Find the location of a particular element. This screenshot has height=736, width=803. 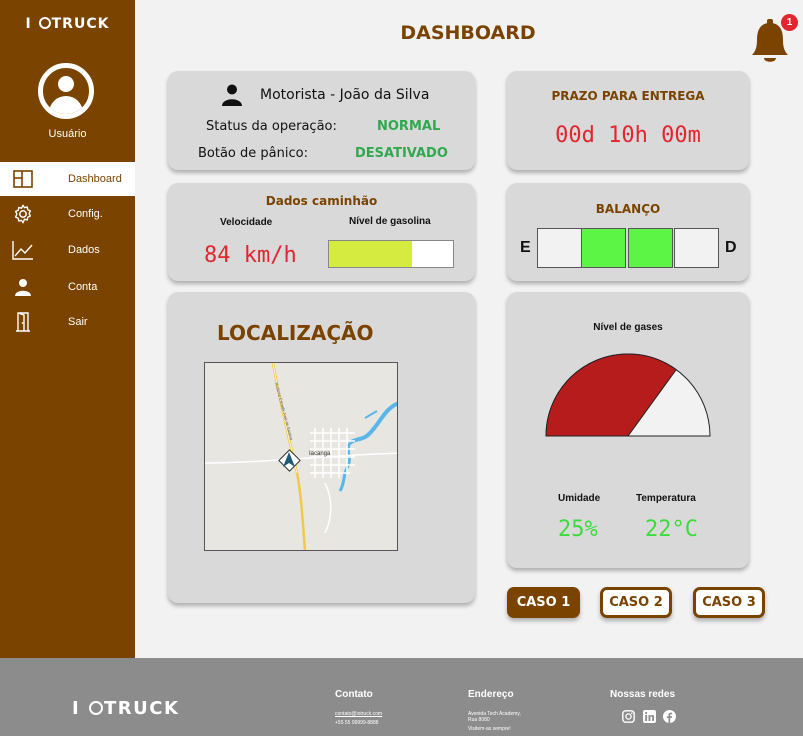

footer-address-line2: Rua 8080 is located at coordinates (479, 720).